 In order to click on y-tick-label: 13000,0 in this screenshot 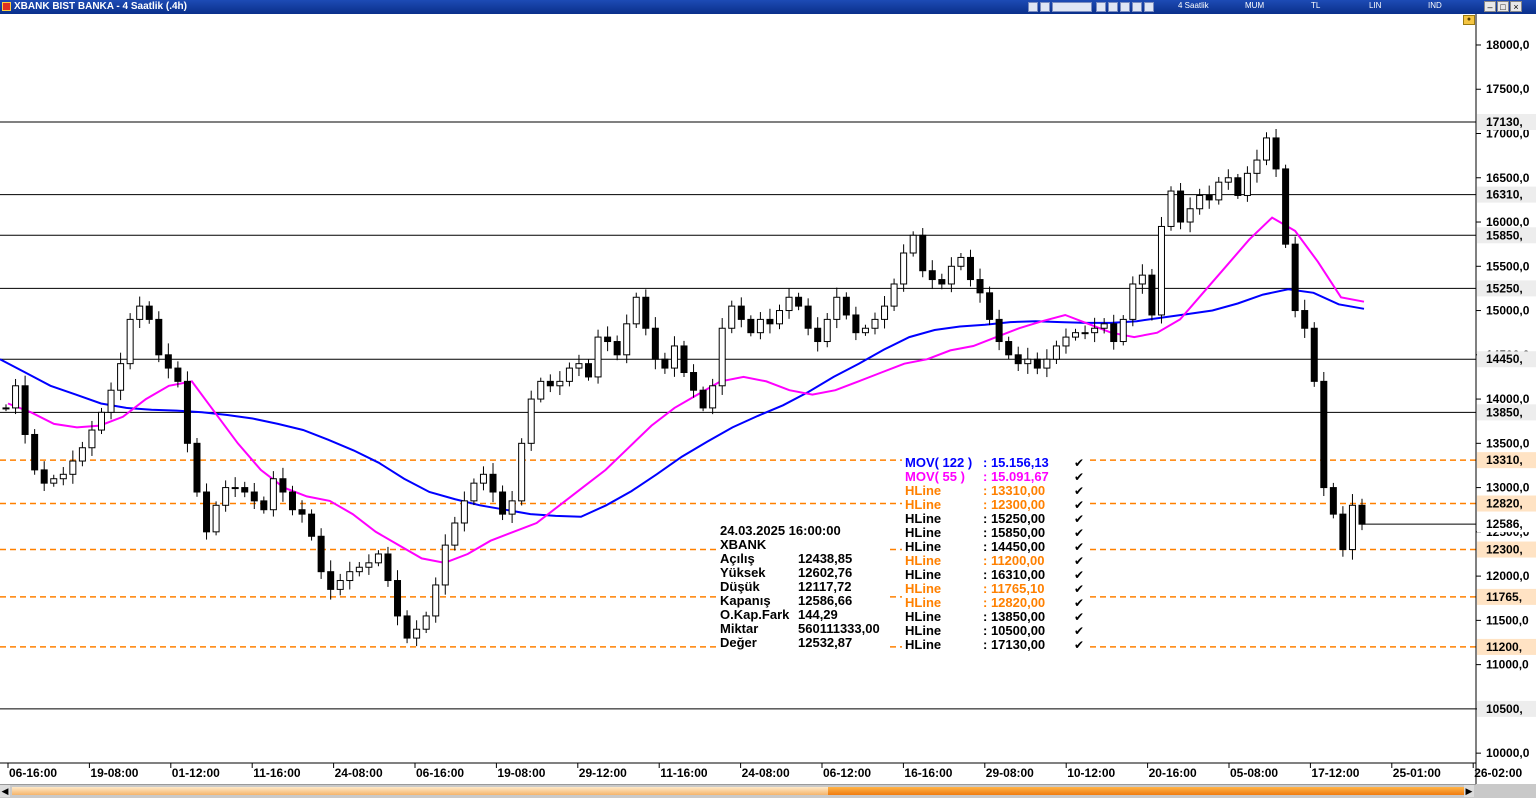, I will do `click(1508, 488)`.